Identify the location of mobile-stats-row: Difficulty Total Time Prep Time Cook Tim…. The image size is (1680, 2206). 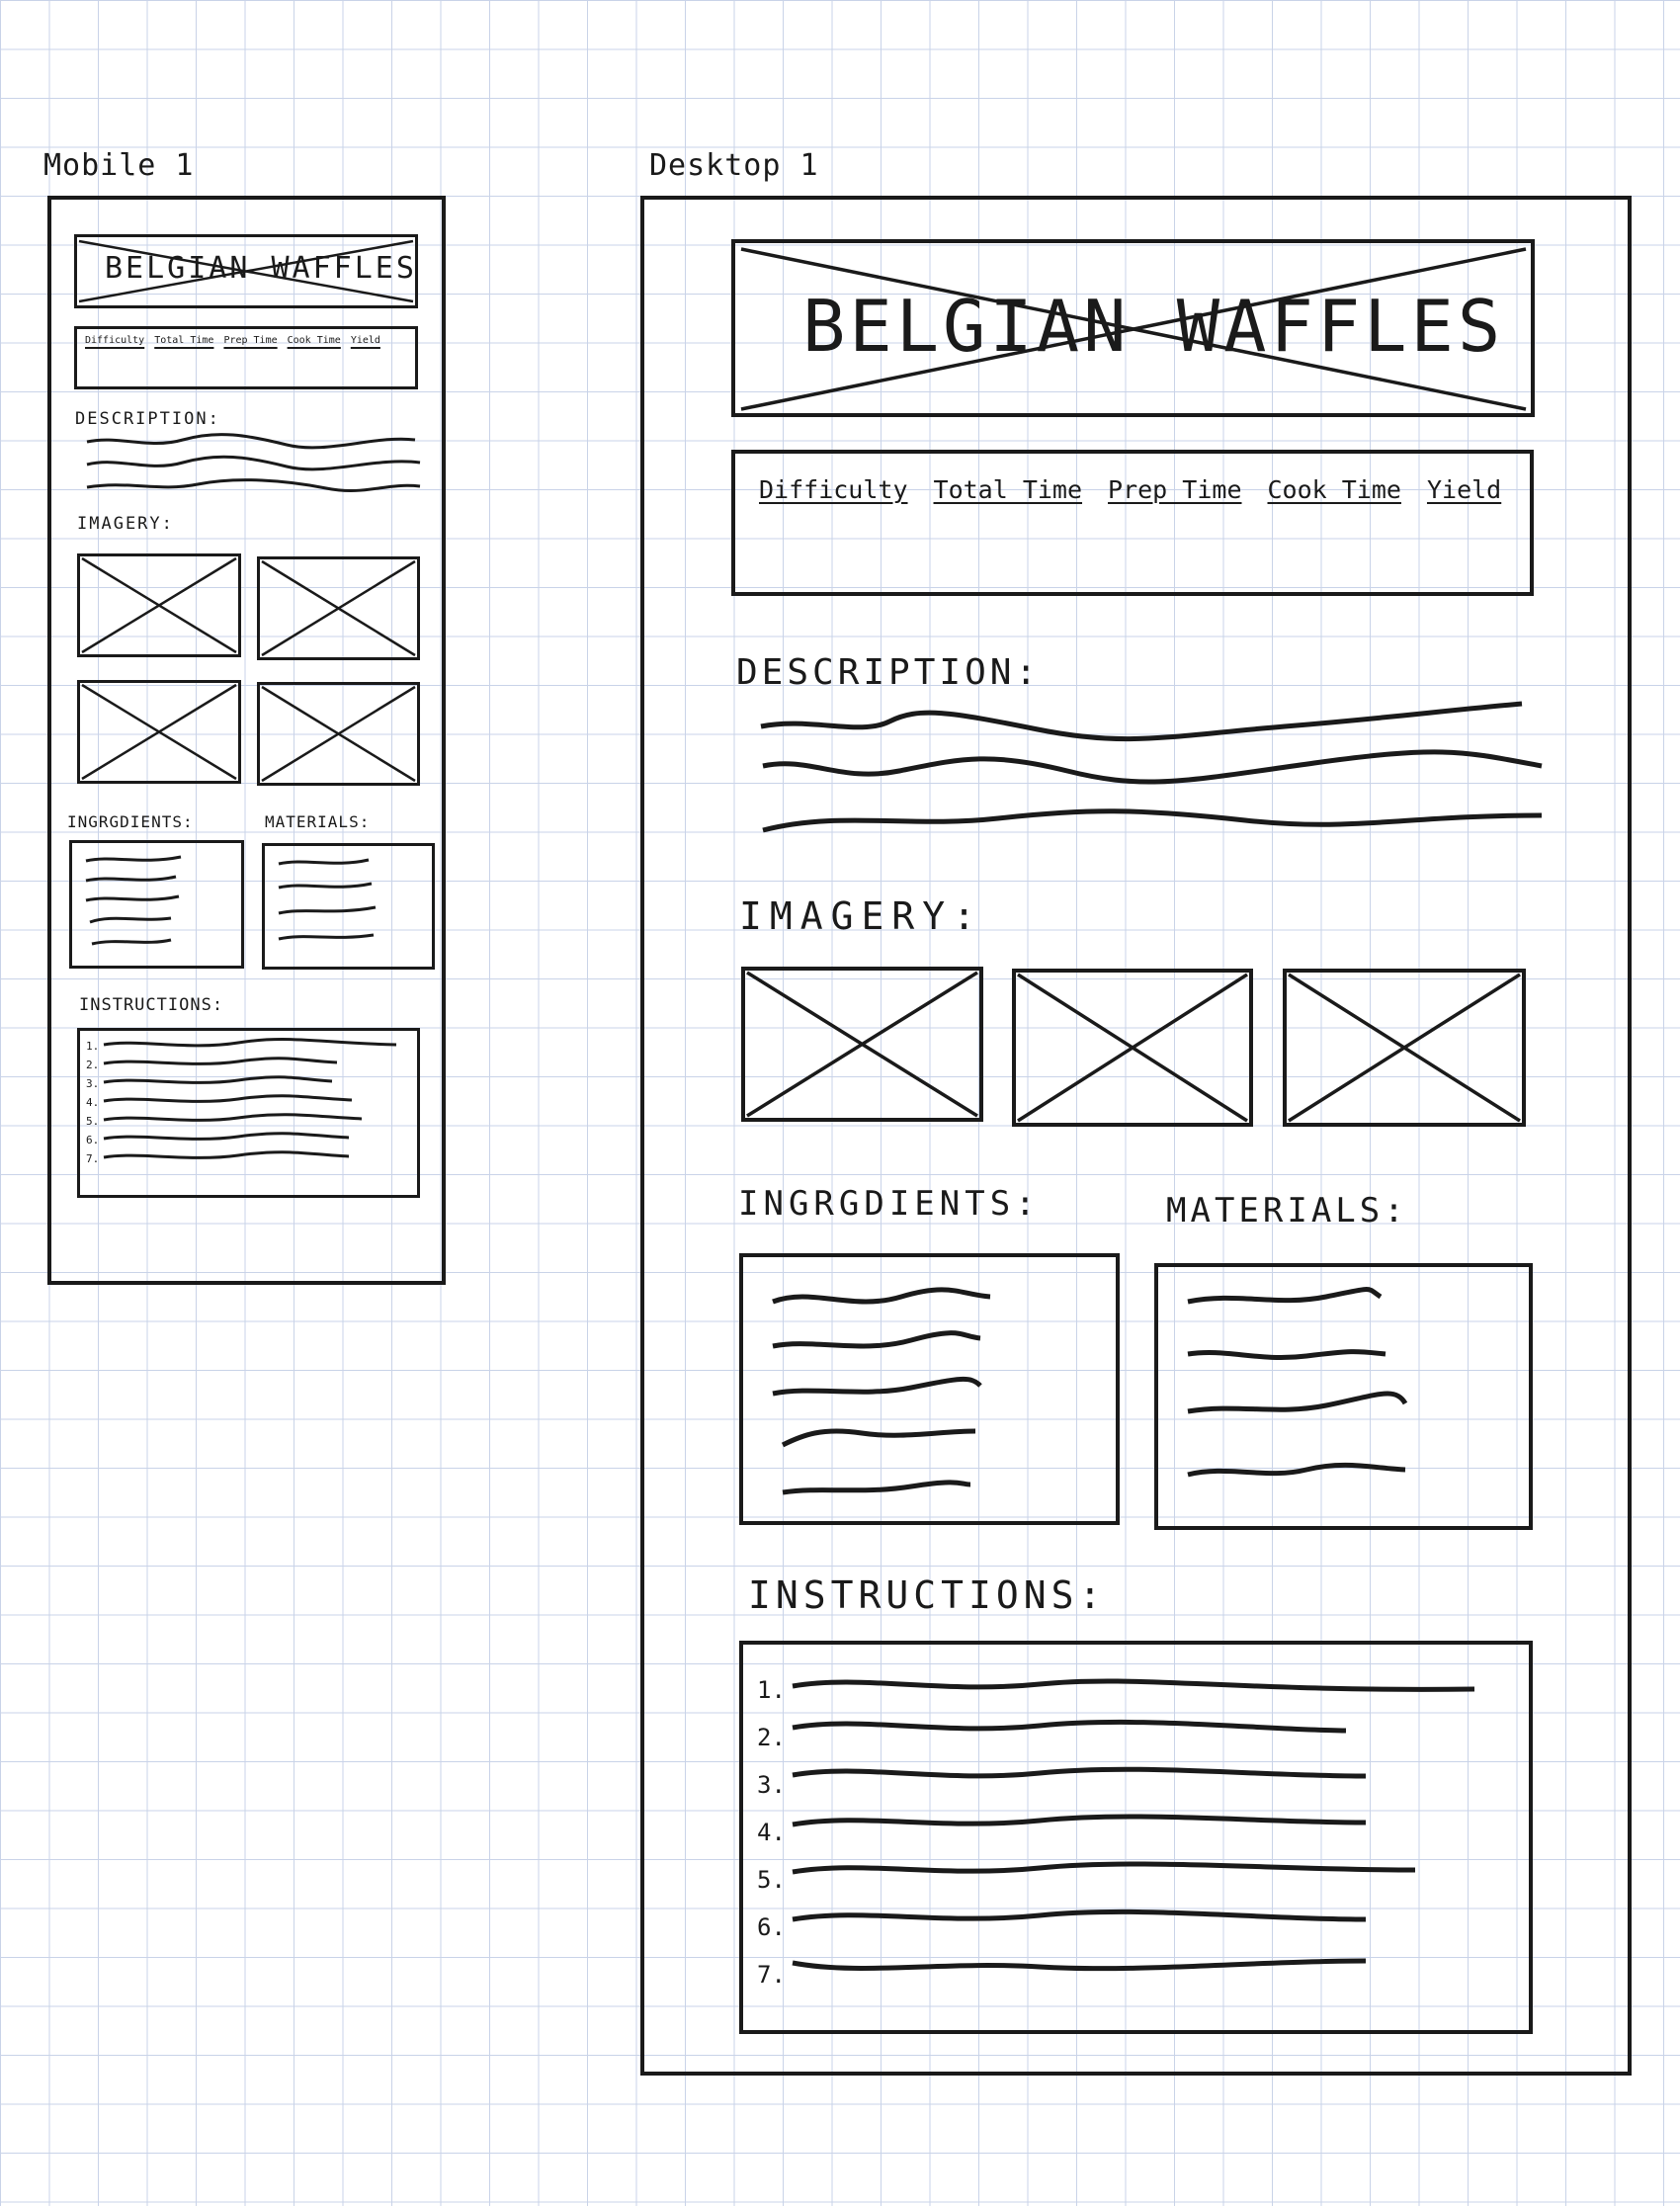
(232, 340).